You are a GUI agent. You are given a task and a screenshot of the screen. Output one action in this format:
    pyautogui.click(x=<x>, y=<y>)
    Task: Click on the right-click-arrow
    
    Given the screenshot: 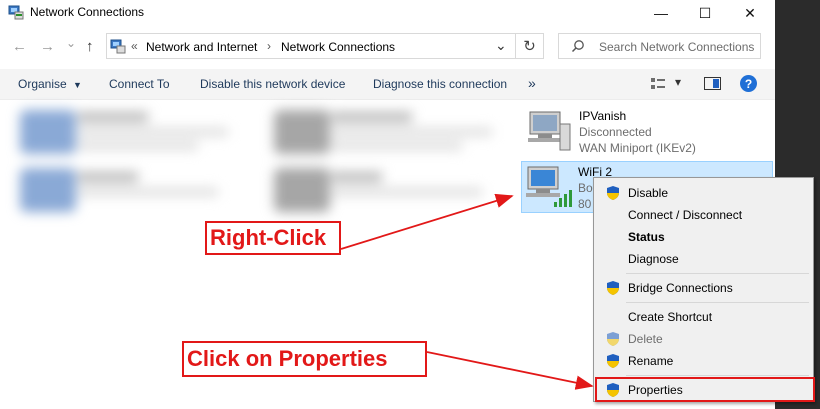 What is the action you would take?
    pyautogui.click(x=427, y=221)
    